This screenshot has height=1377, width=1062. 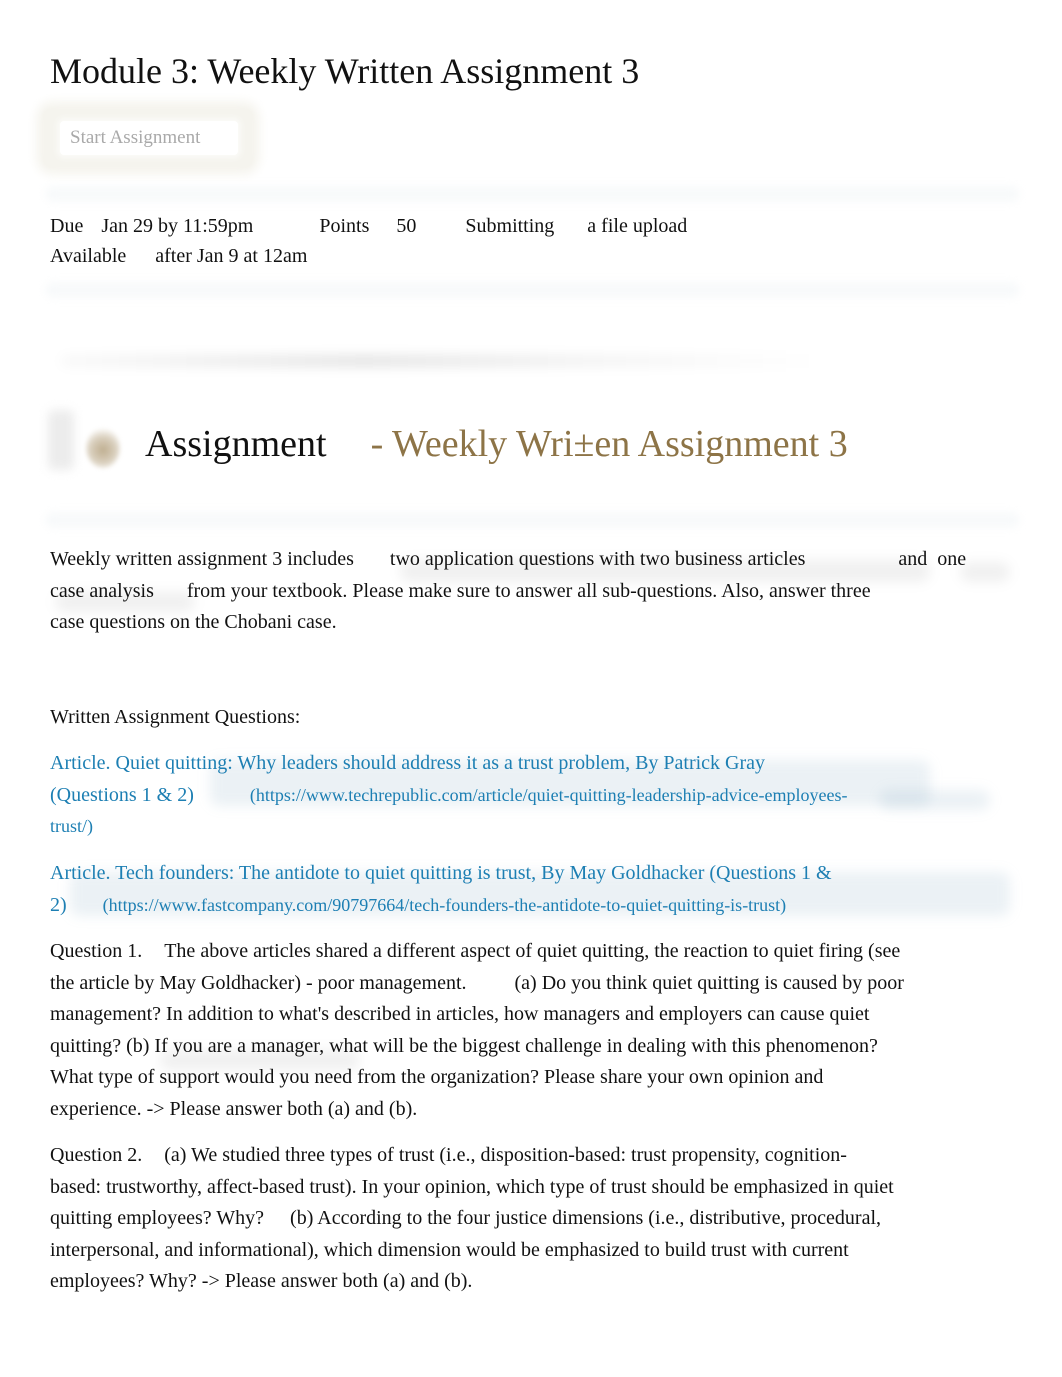 I want to click on due-label: Due, so click(x=67, y=226).